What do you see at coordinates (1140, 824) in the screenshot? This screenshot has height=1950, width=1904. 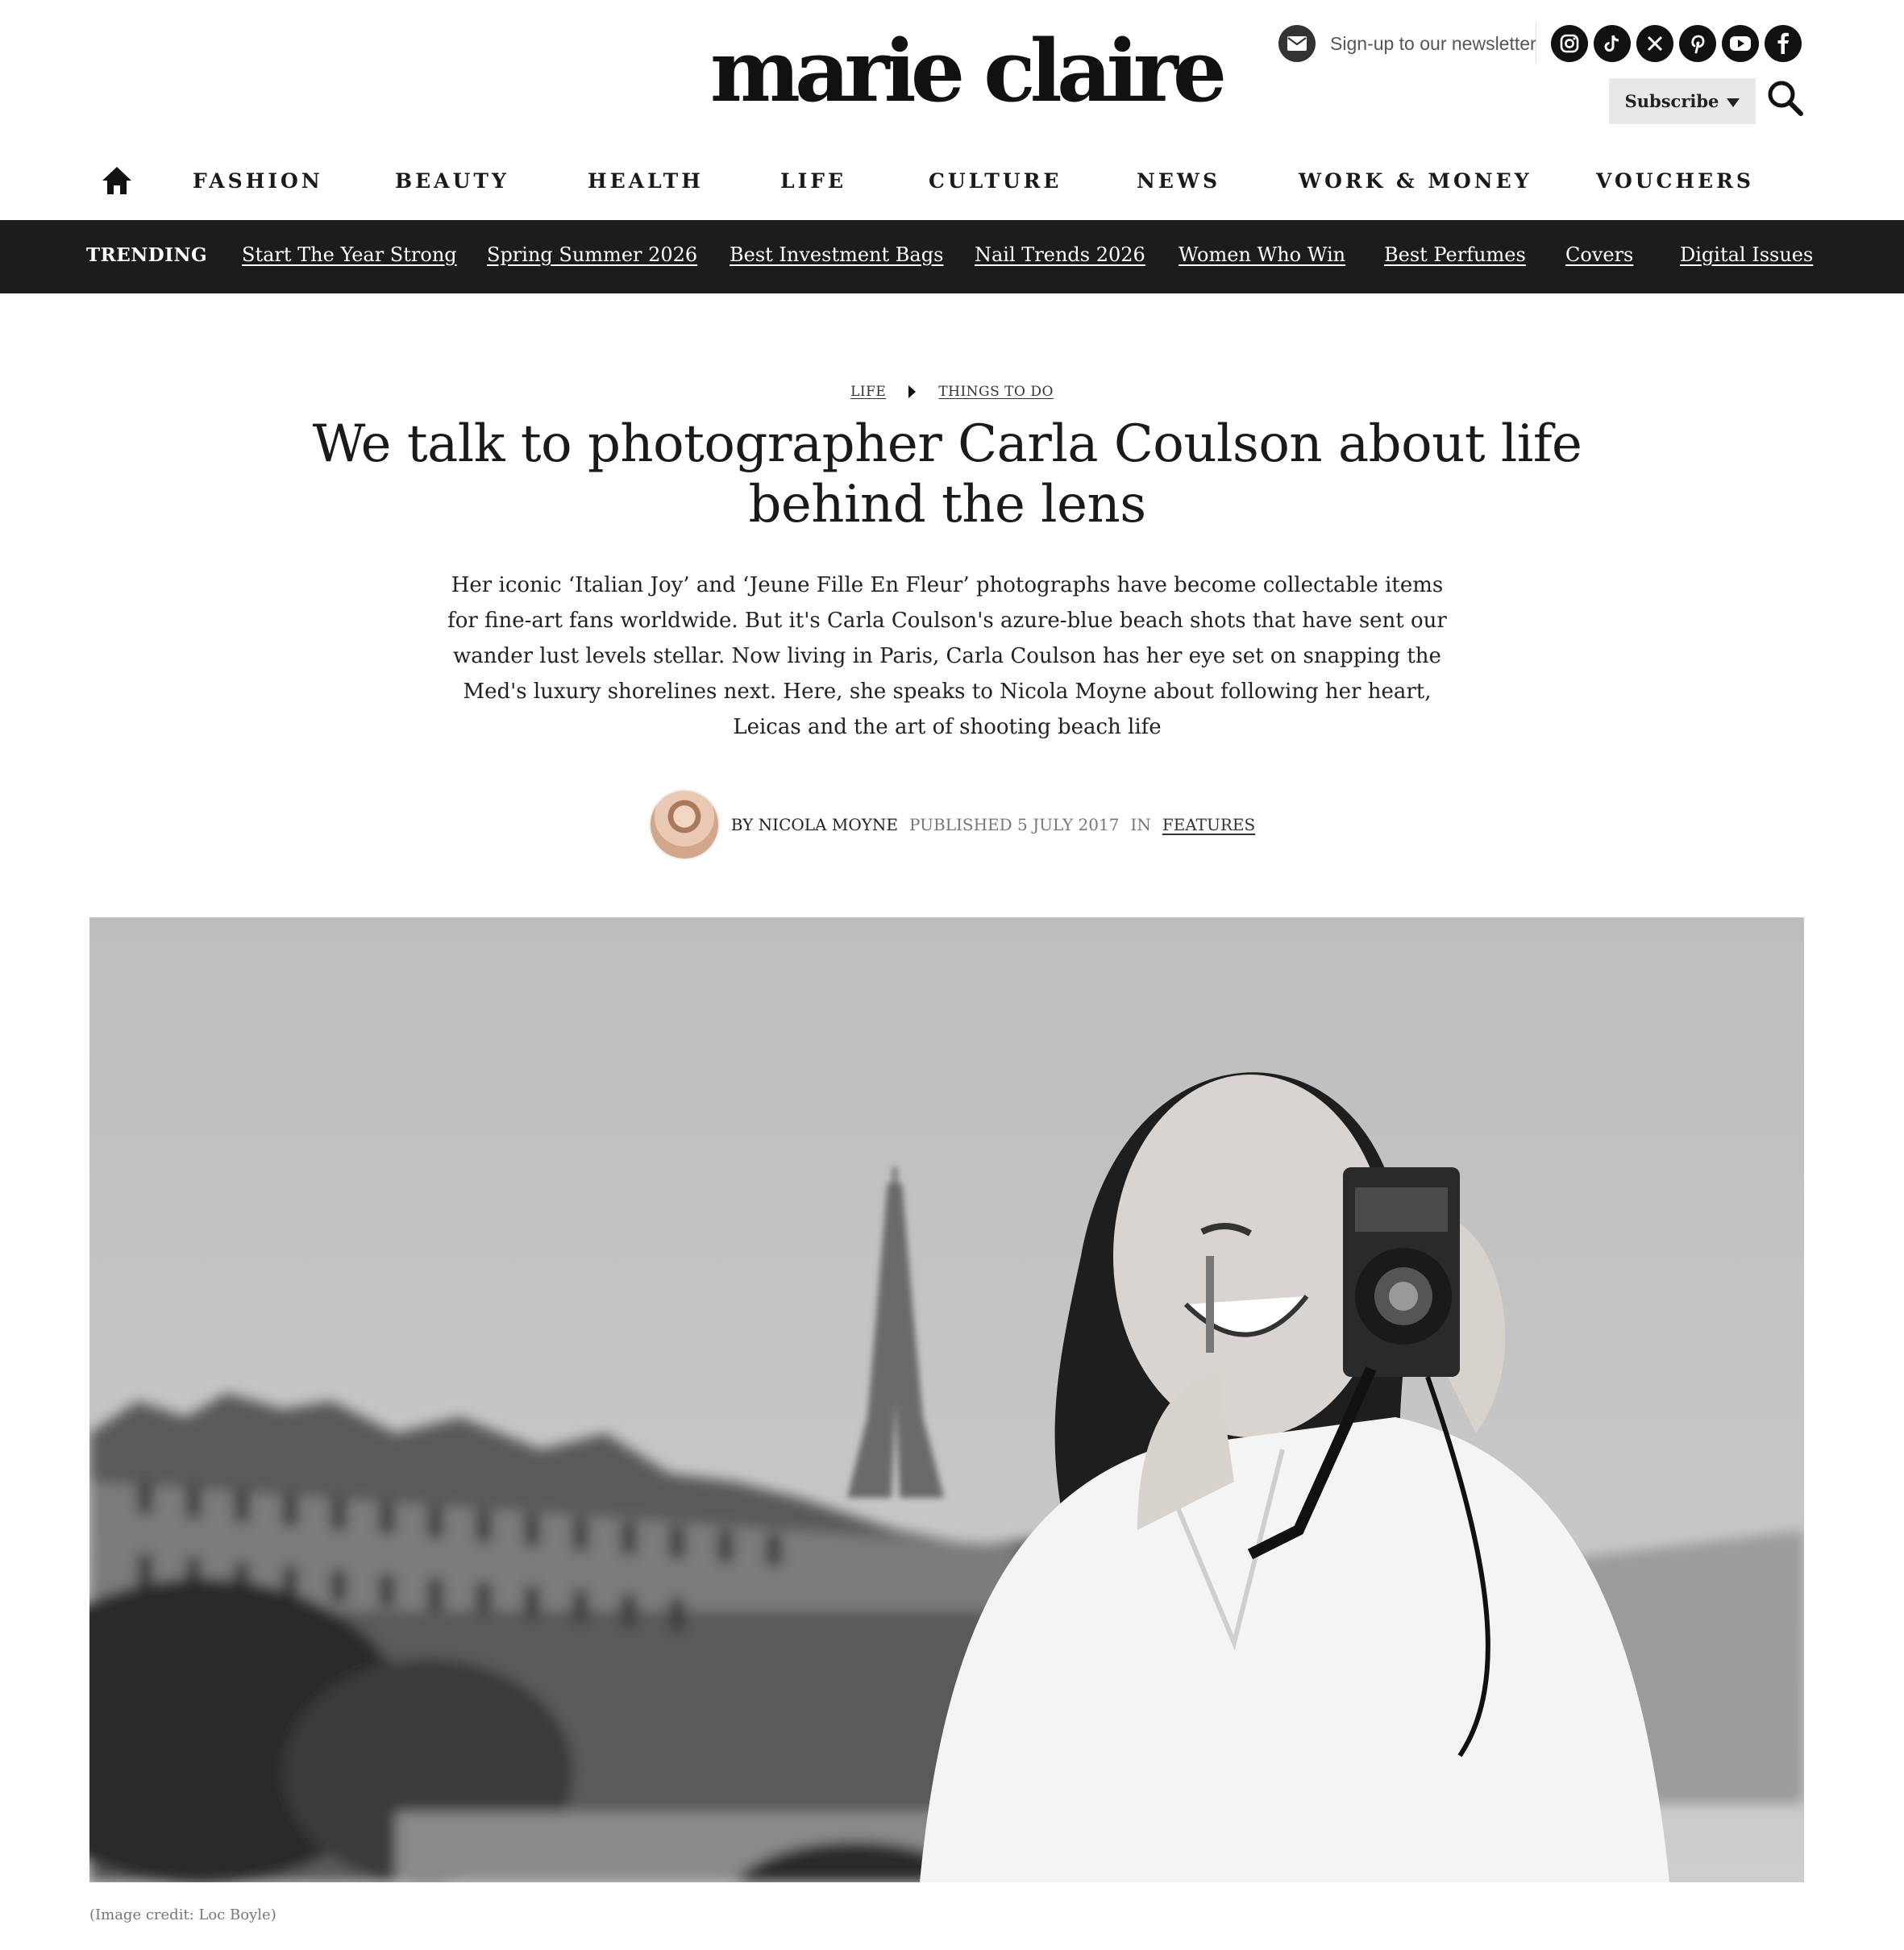 I see `byline-in: IN` at bounding box center [1140, 824].